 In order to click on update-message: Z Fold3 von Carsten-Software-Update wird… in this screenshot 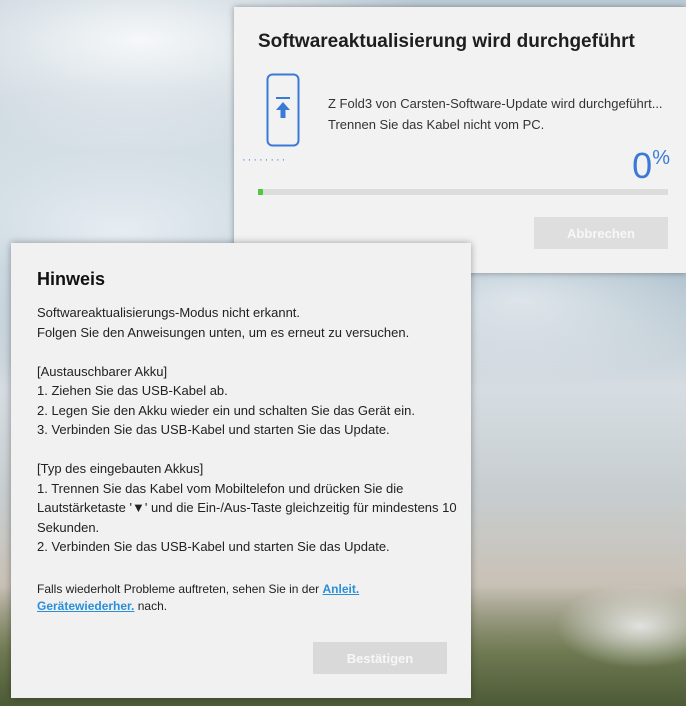, I will do `click(495, 114)`.